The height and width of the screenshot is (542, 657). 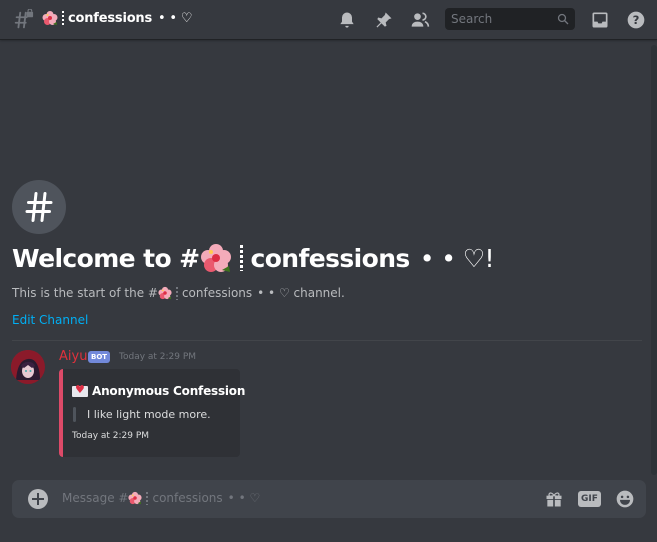 I want to click on help-icon: ?, so click(x=636, y=20).